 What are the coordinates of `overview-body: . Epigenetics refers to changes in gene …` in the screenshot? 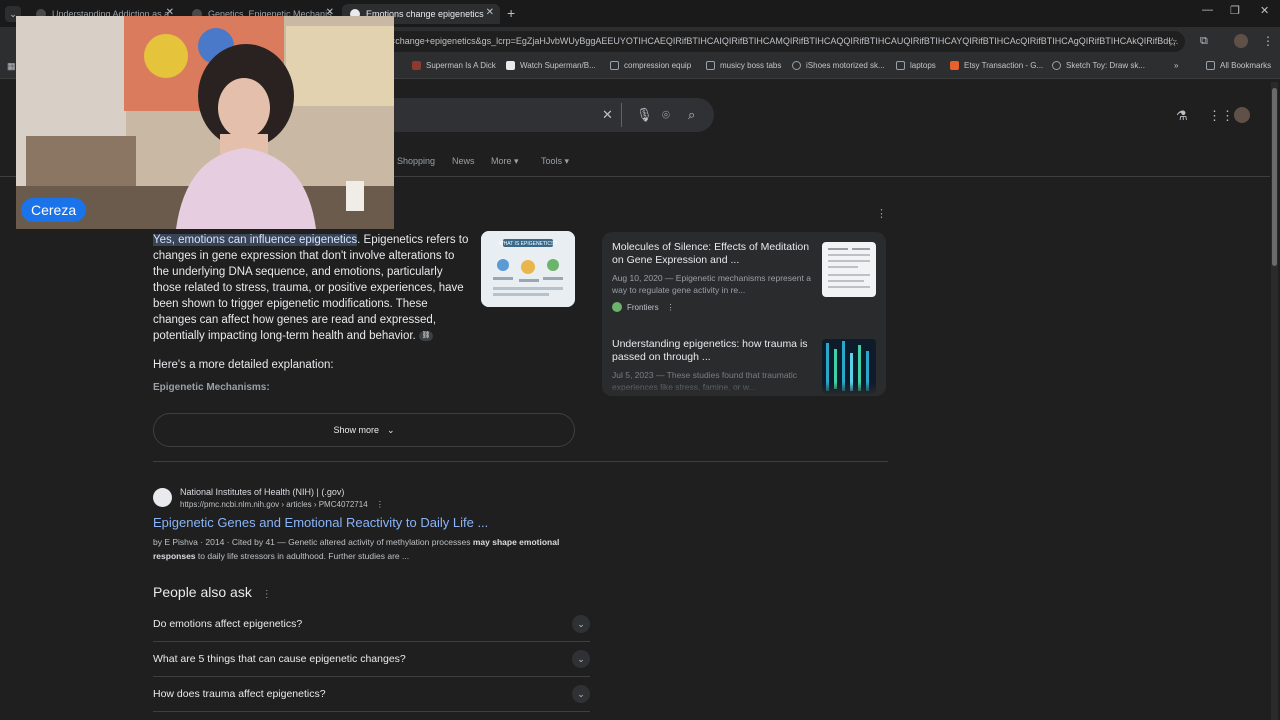 It's located at (311, 288).